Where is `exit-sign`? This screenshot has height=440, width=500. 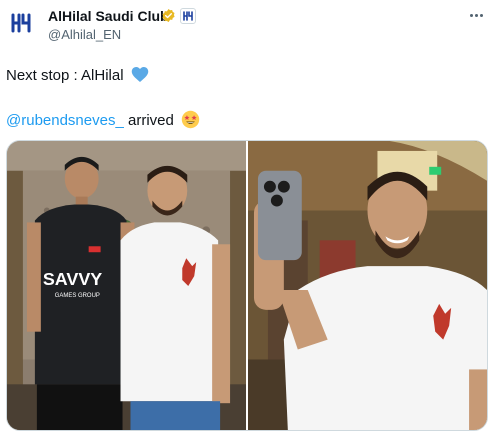
exit-sign is located at coordinates (435, 170).